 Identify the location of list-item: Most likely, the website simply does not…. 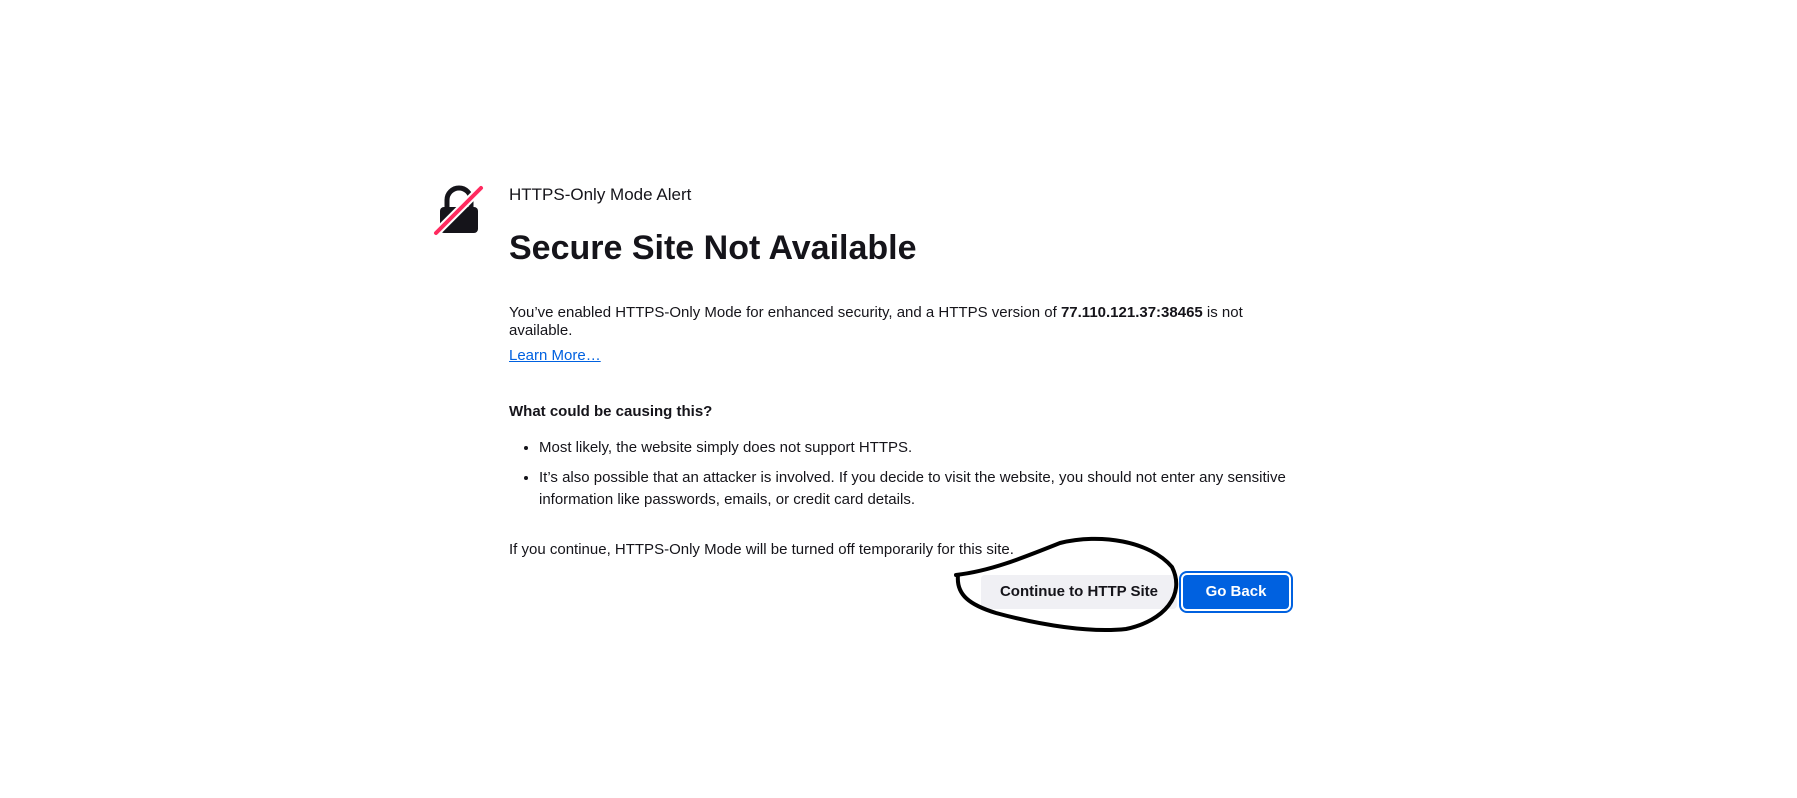
(914, 448).